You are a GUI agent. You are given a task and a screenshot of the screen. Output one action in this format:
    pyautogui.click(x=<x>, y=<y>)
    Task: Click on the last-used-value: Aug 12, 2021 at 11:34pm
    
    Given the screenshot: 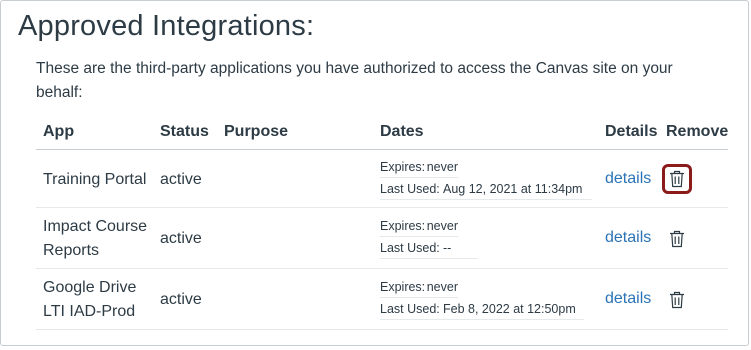 What is the action you would take?
    pyautogui.click(x=513, y=189)
    